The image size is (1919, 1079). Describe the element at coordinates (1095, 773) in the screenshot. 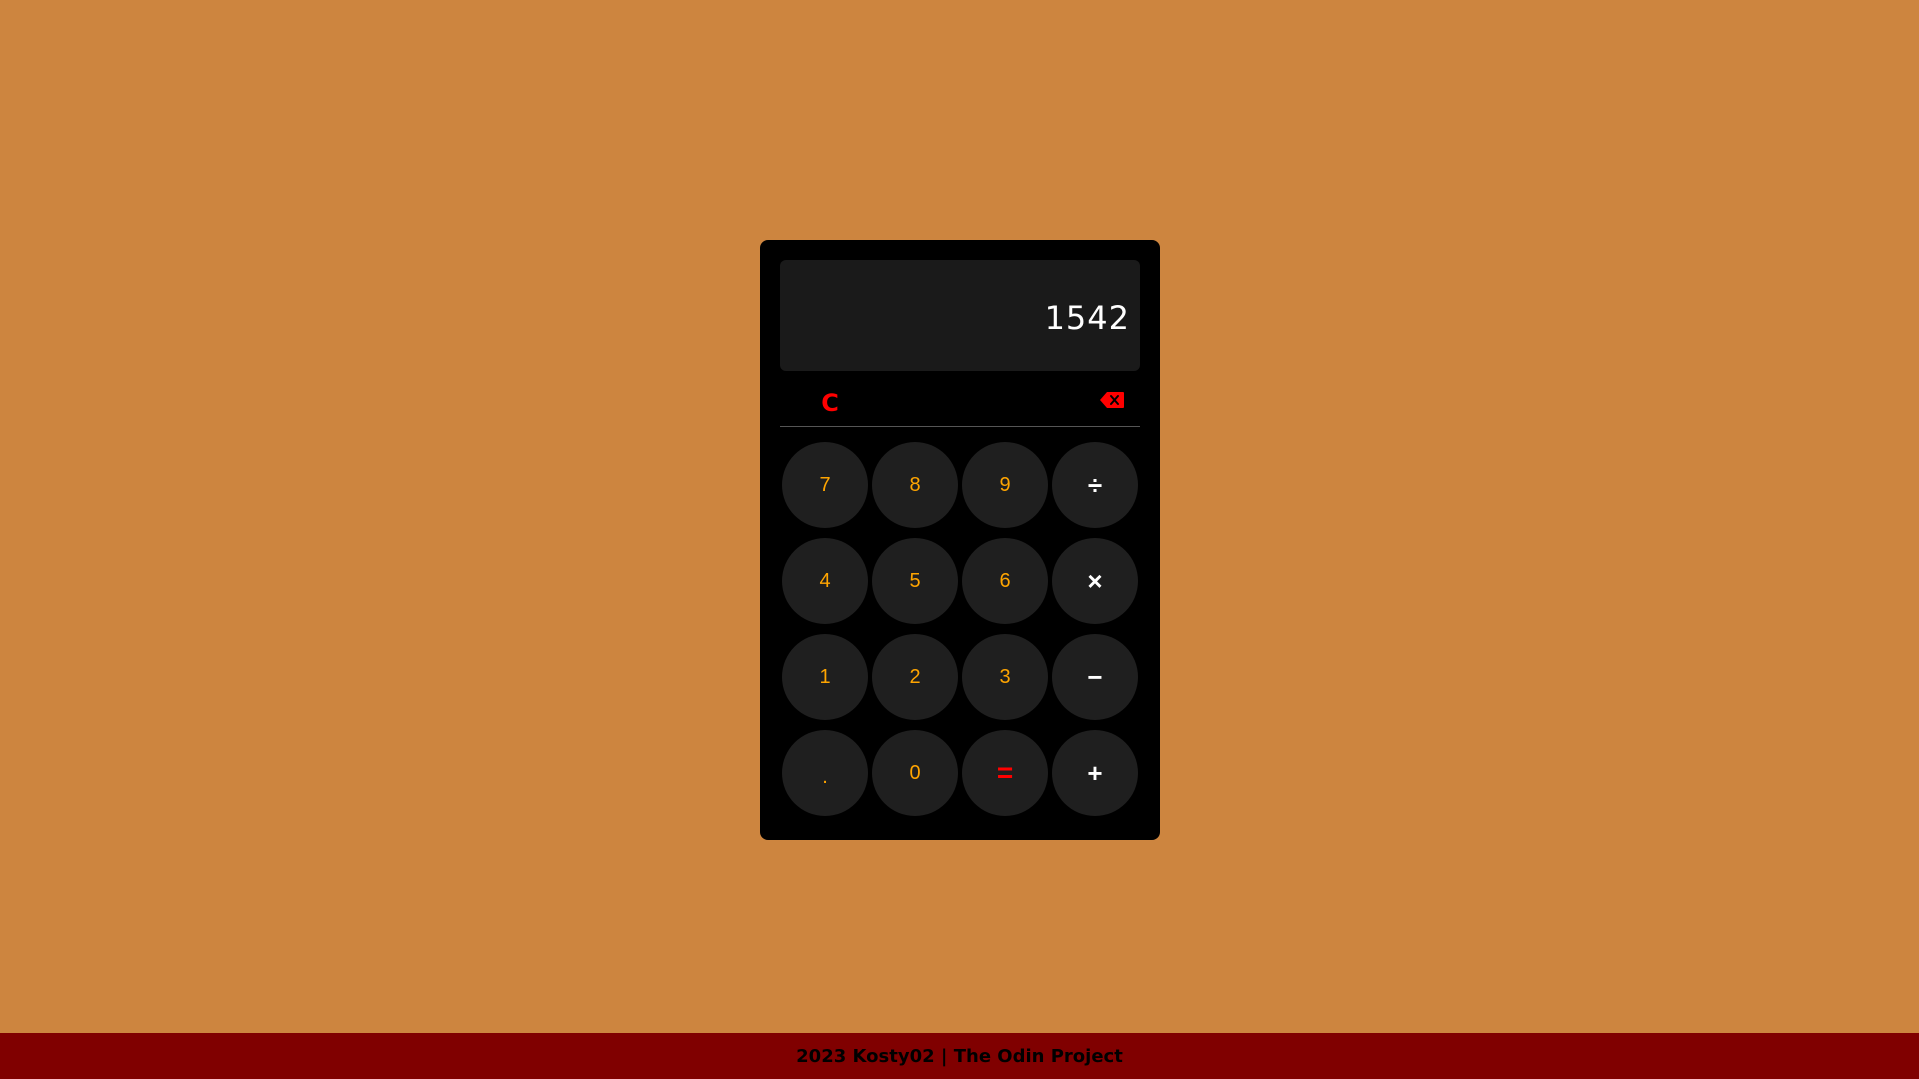

I see `add-button: +` at that location.